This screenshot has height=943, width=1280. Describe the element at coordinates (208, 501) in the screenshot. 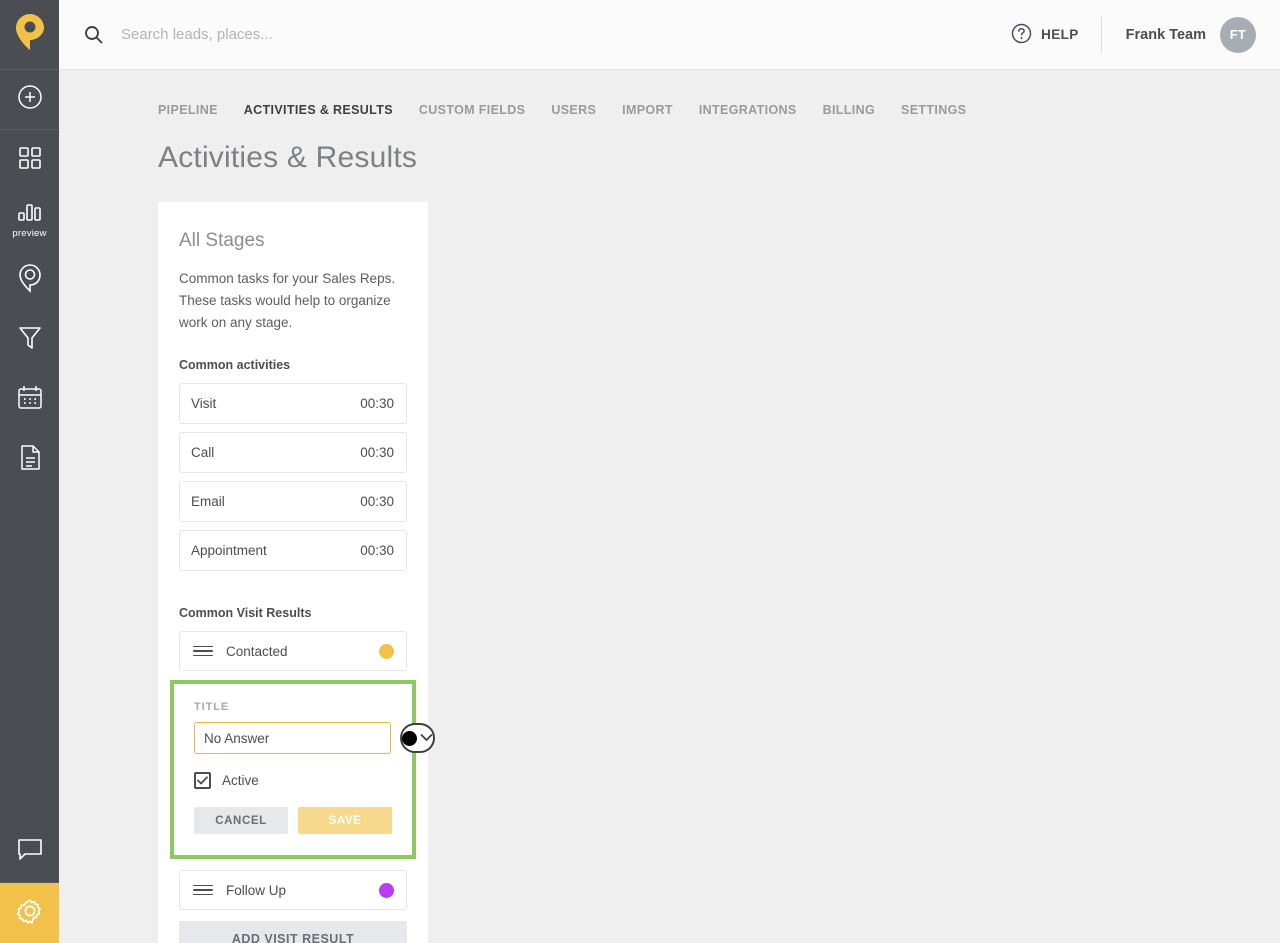

I see `activity-name: Email` at that location.